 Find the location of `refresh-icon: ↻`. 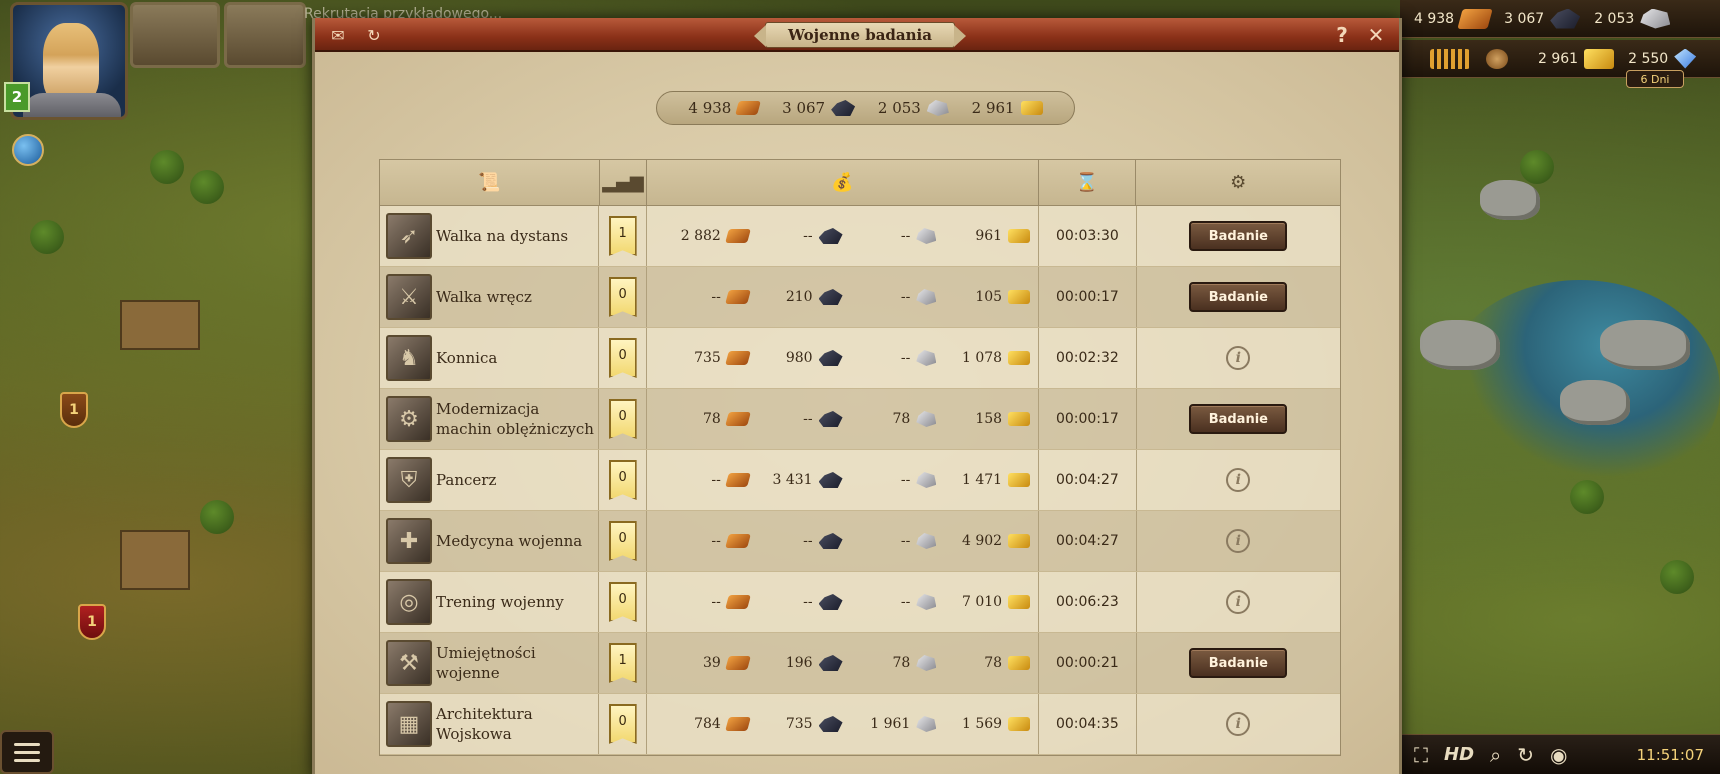

refresh-icon: ↻ is located at coordinates (1525, 755).